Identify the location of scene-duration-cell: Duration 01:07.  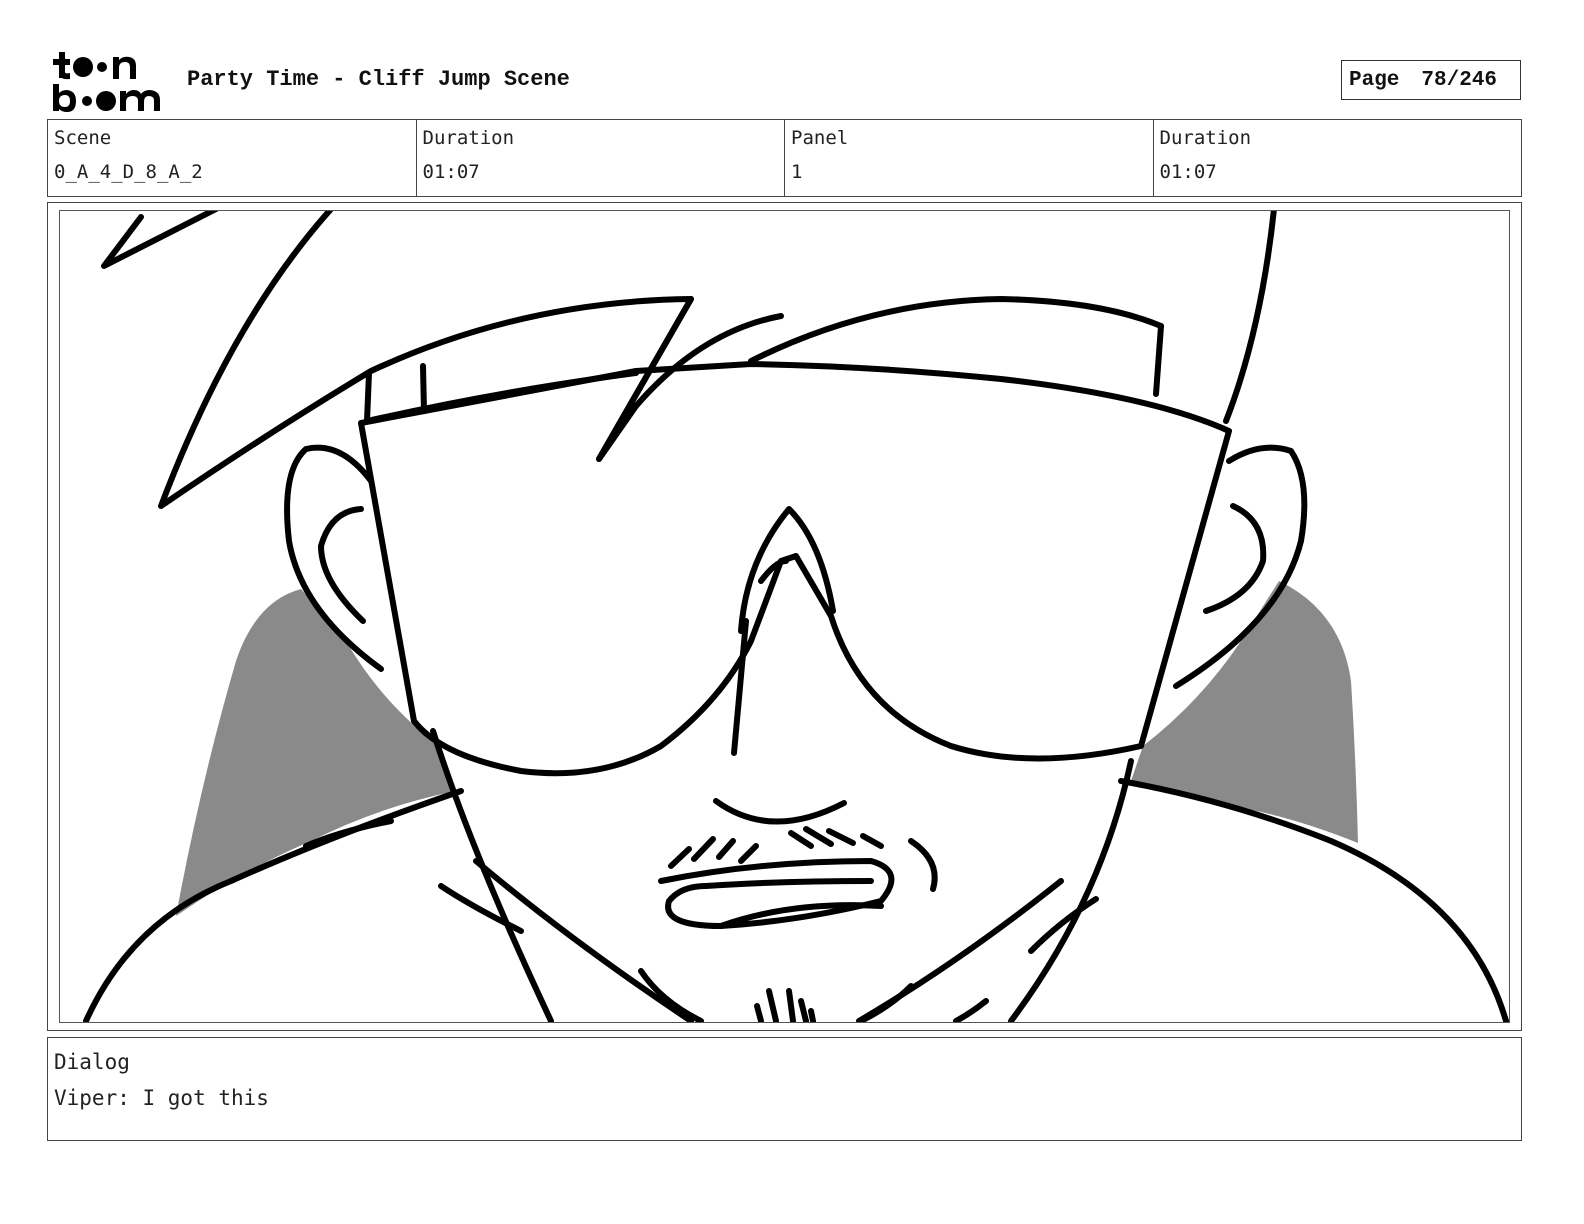
(601, 158).